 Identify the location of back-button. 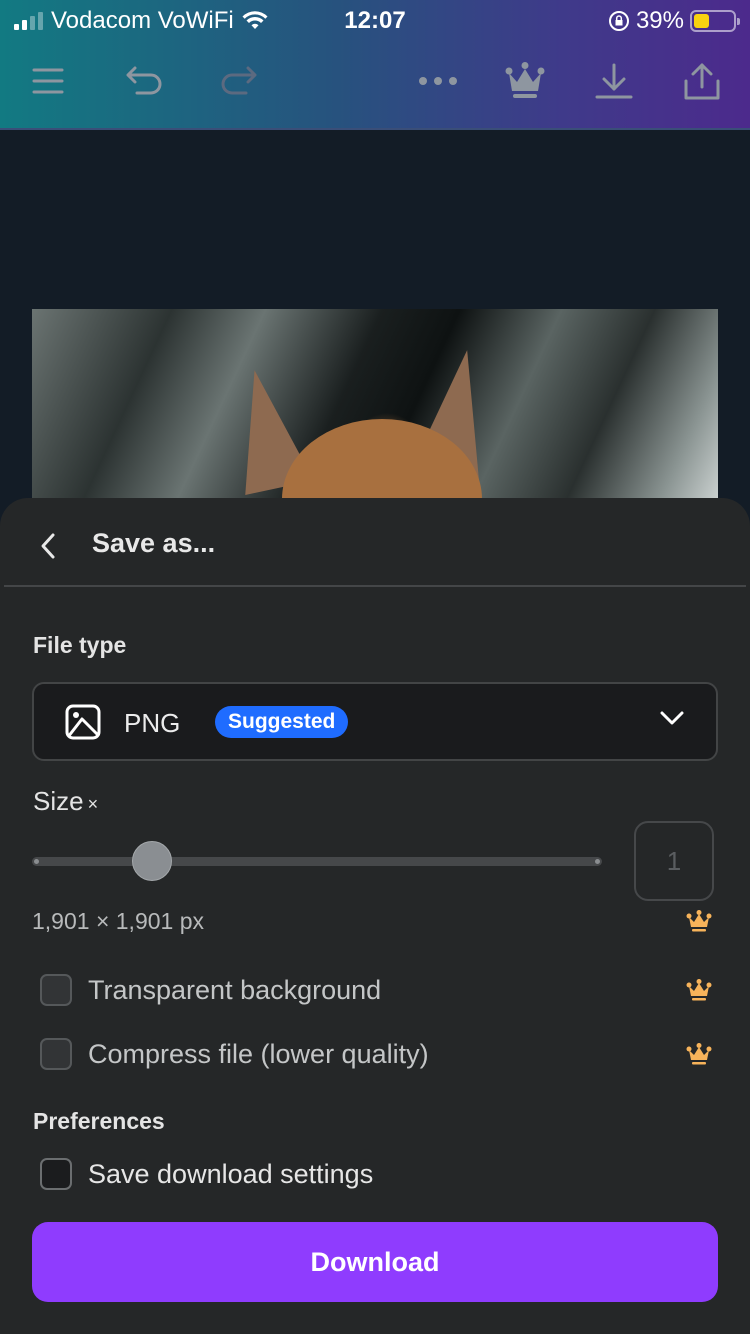
(48, 546).